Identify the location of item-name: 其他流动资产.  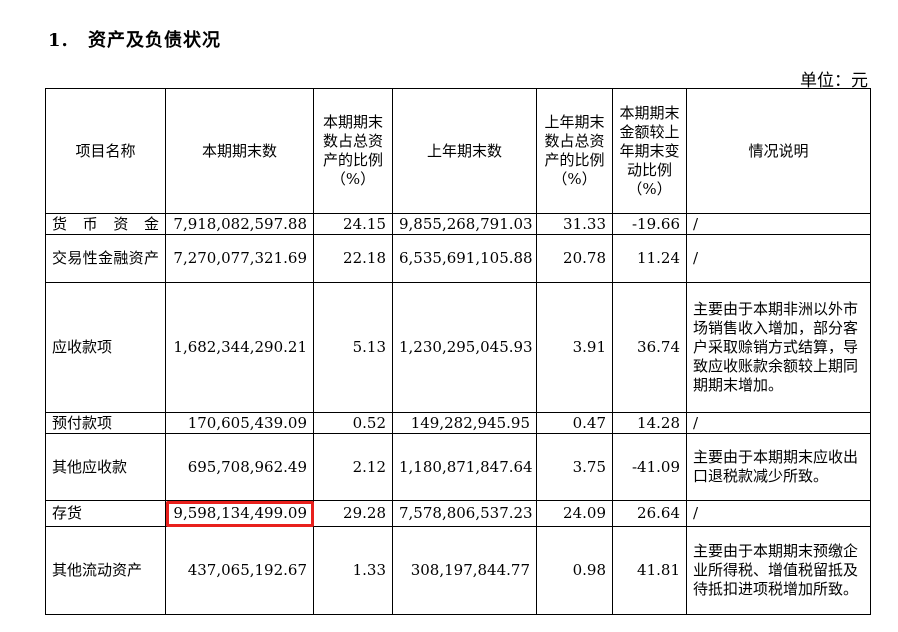
(105, 570).